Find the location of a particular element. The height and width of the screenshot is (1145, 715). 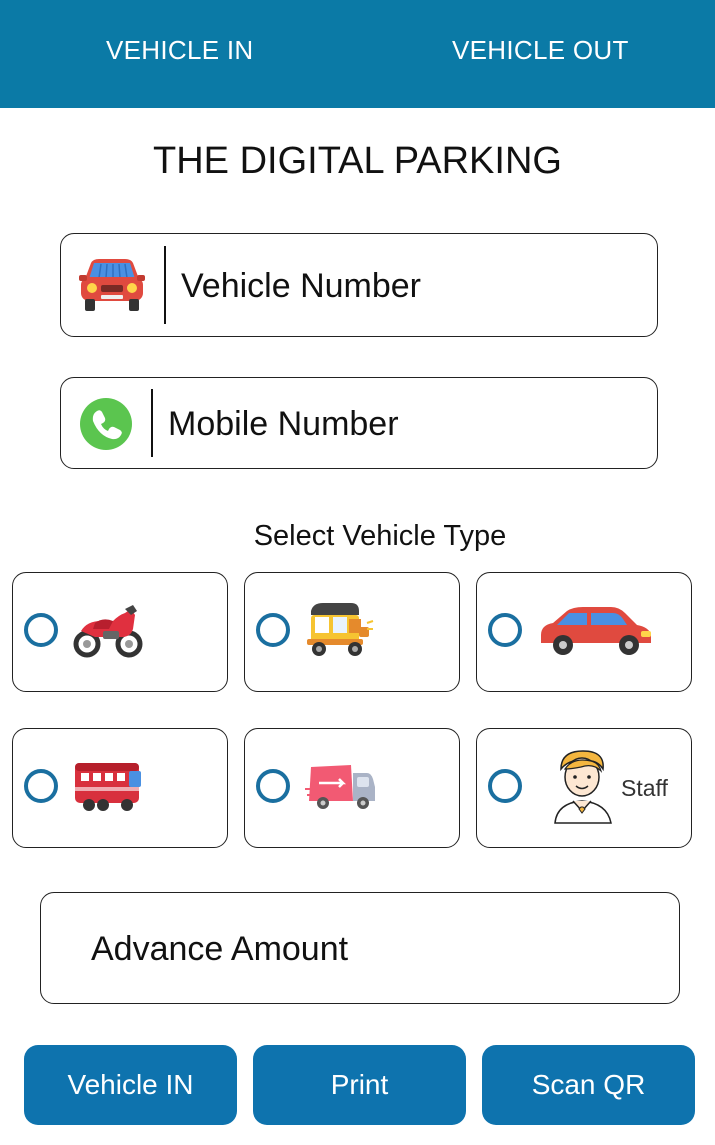

mobile-number-field is located at coordinates (359, 423).